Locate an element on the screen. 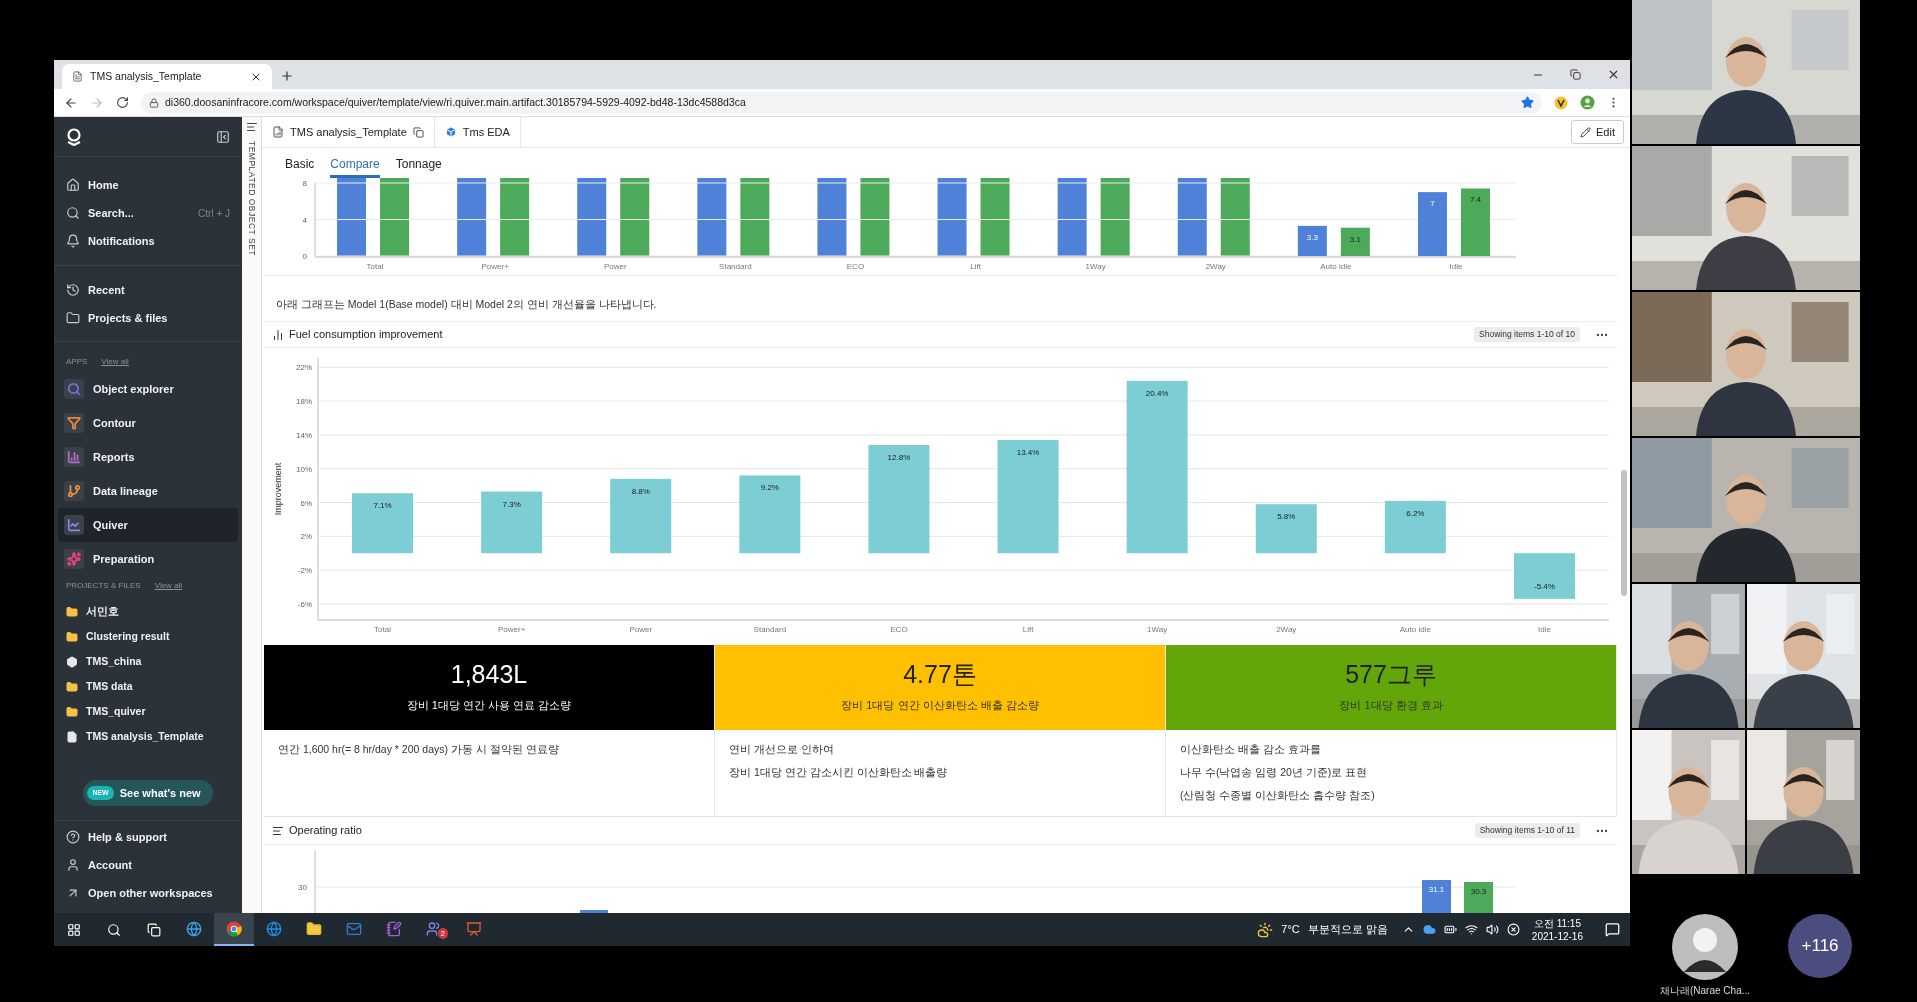 The height and width of the screenshot is (1002, 1917). view-tab: Basic is located at coordinates (300, 165).